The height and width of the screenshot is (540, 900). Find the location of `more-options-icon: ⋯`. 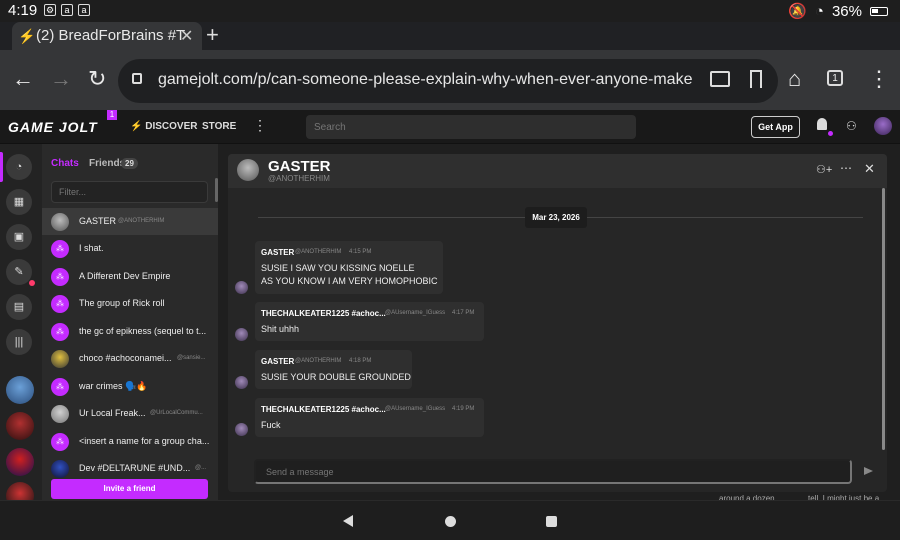

more-options-icon: ⋯ is located at coordinates (846, 168).